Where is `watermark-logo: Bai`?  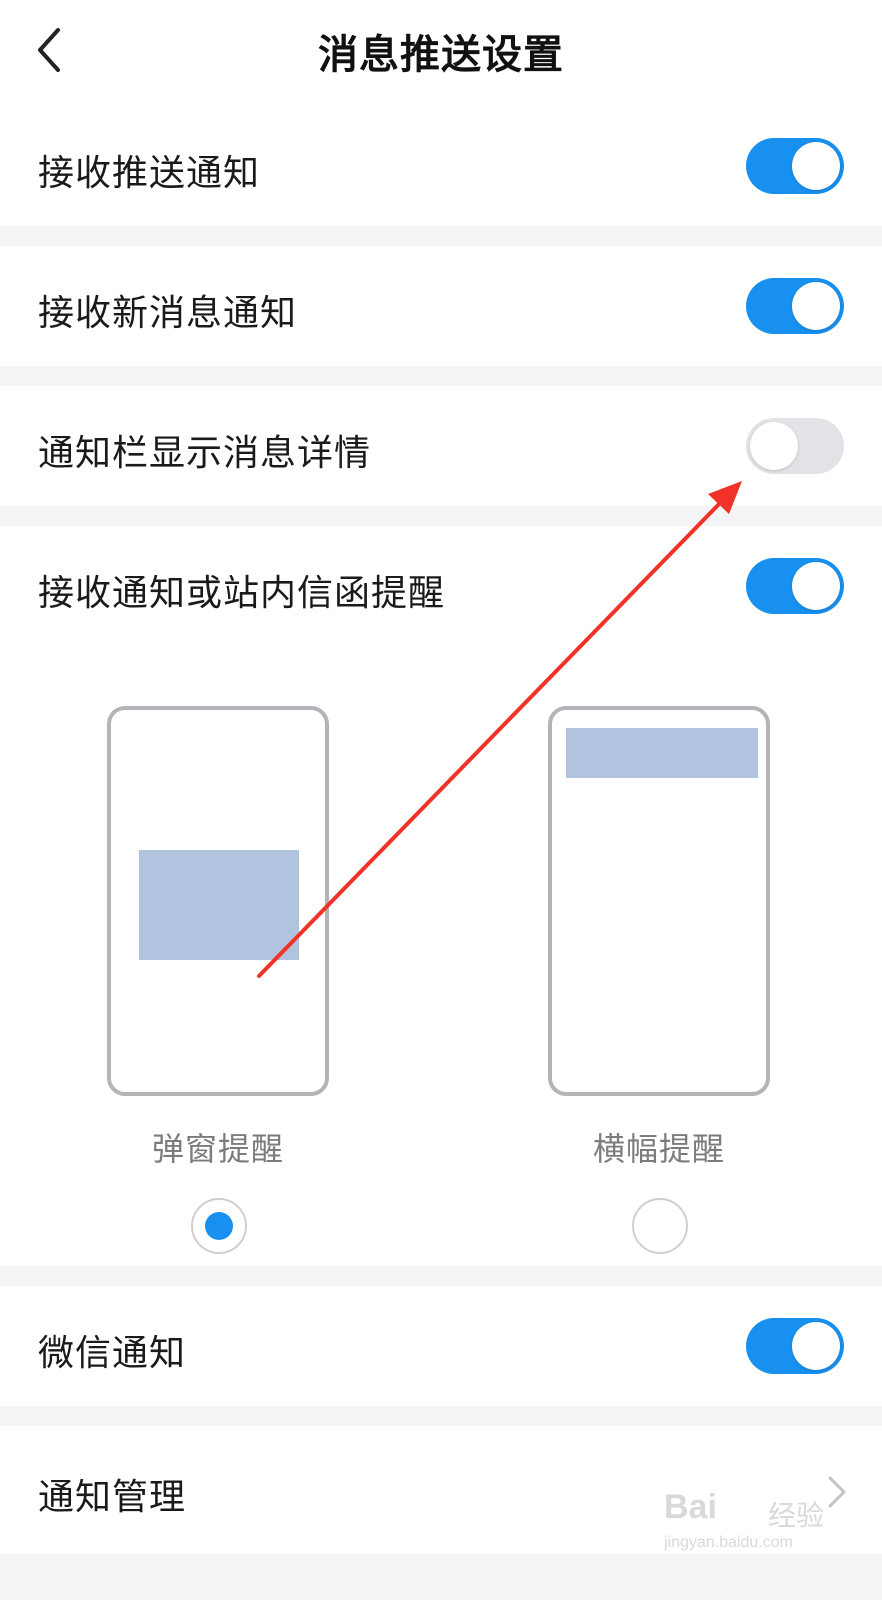
watermark-logo: Bai is located at coordinates (690, 1507).